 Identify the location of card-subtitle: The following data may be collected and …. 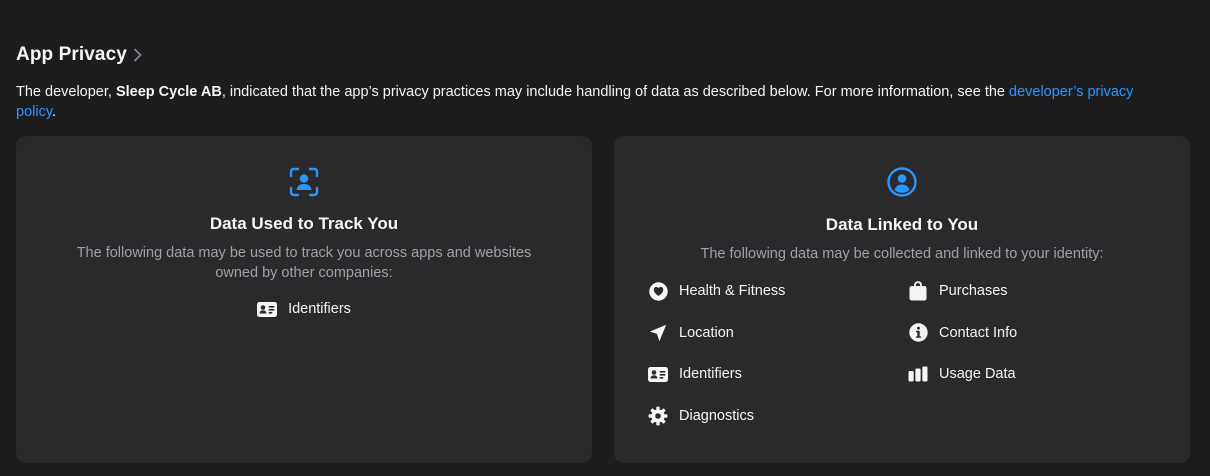
(902, 254).